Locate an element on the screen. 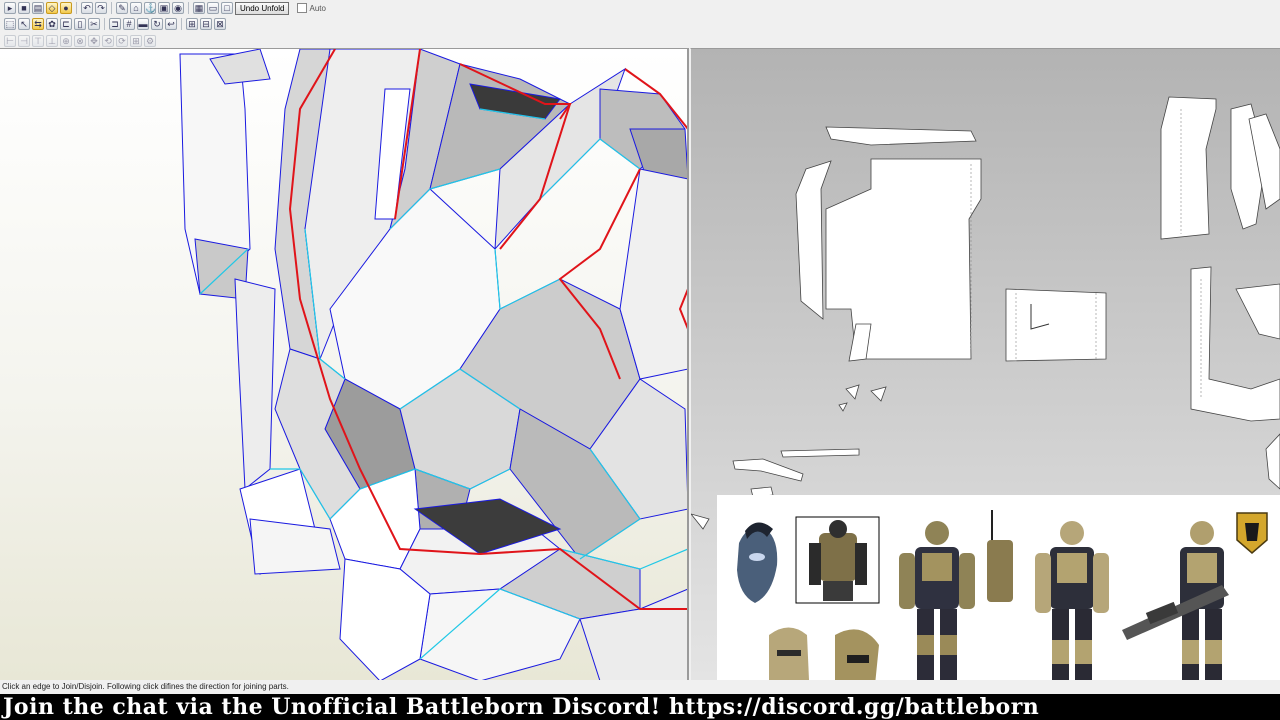 The height and width of the screenshot is (720, 1280). pointer-icon: ↖ is located at coordinates (24, 24).